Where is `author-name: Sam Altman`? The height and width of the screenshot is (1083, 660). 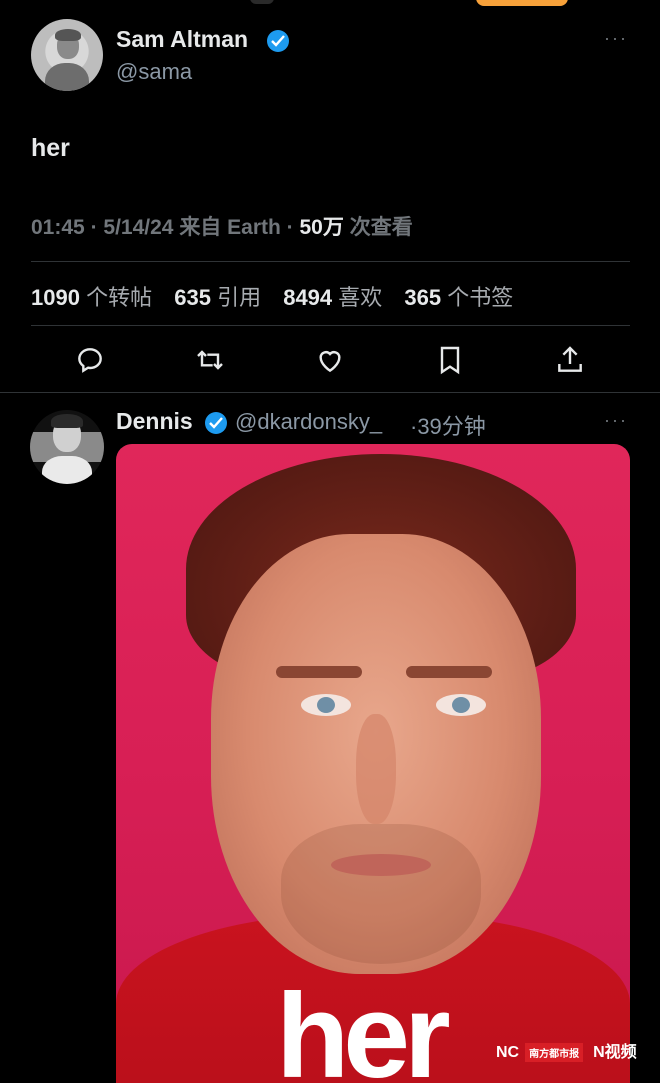
author-name: Sam Altman is located at coordinates (182, 39).